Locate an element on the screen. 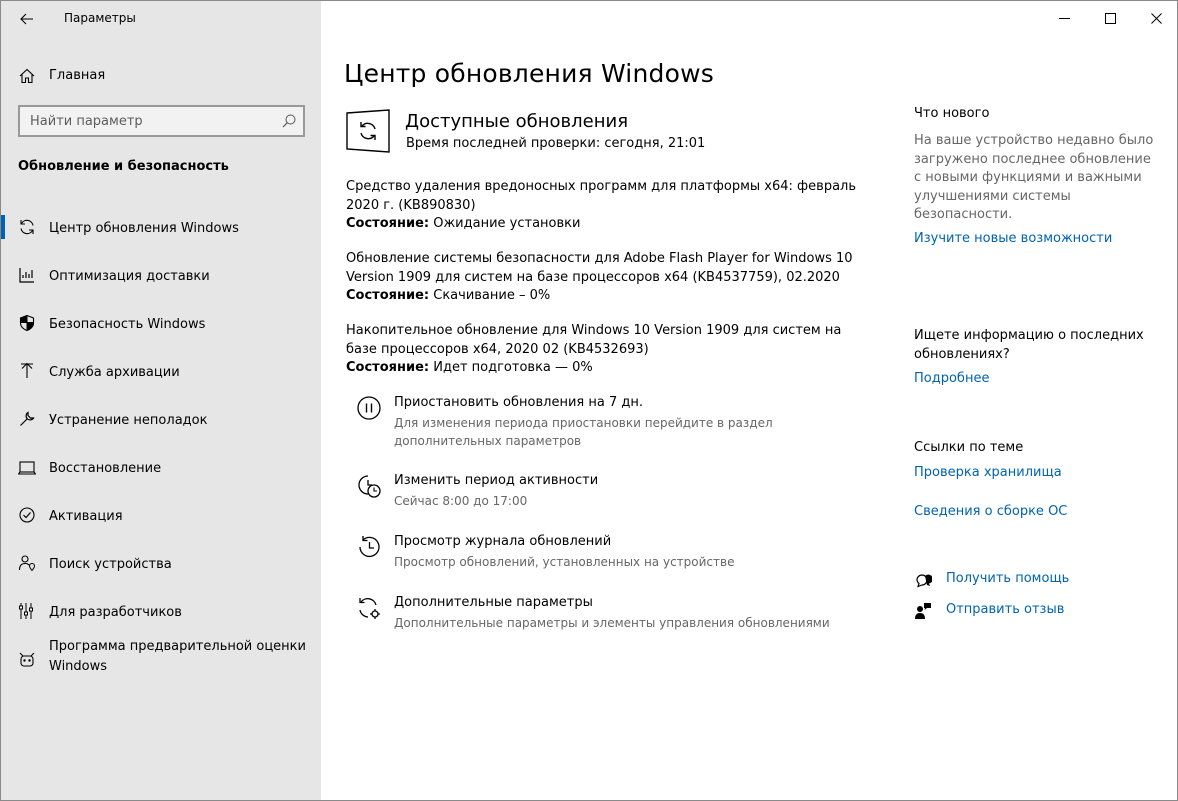  sidebar-item-find-device: Поиск устройства is located at coordinates (161, 565).